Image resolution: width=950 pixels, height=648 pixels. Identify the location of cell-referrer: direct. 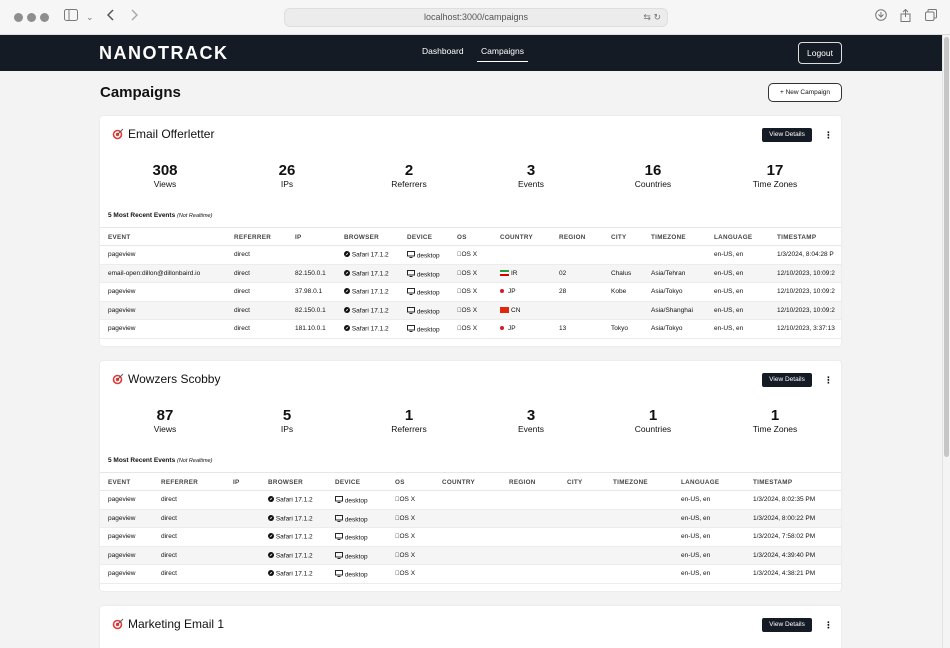
(169, 573).